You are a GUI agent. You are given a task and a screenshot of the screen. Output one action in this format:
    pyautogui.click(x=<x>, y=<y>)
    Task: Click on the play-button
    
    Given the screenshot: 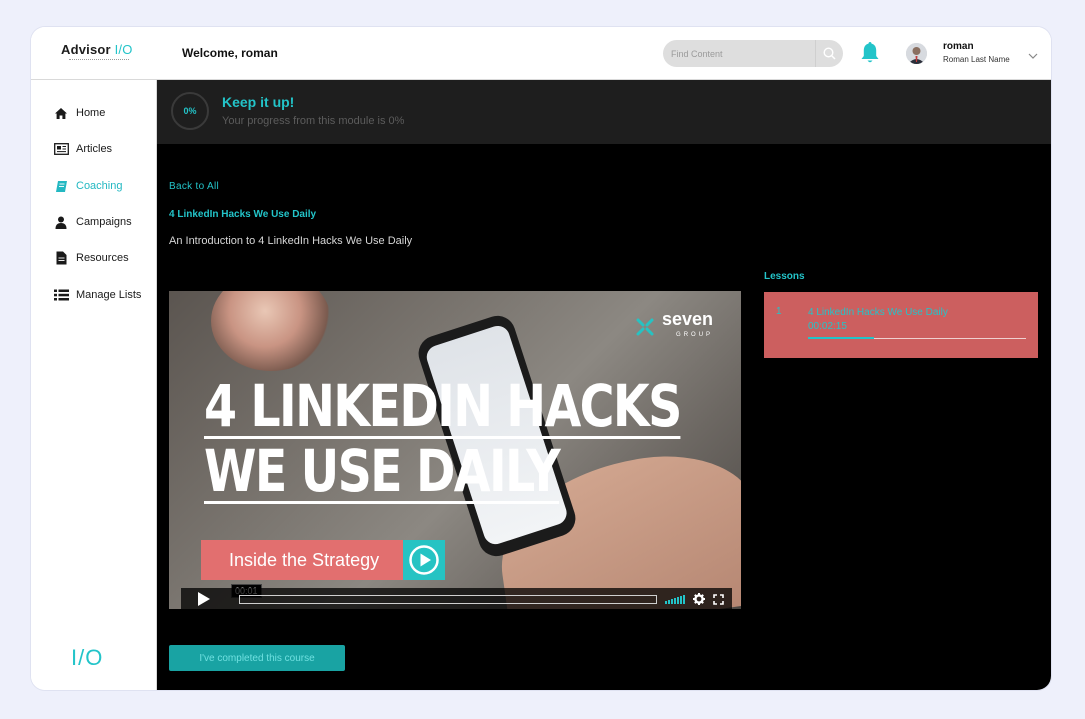 What is the action you would take?
    pyautogui.click(x=204, y=598)
    